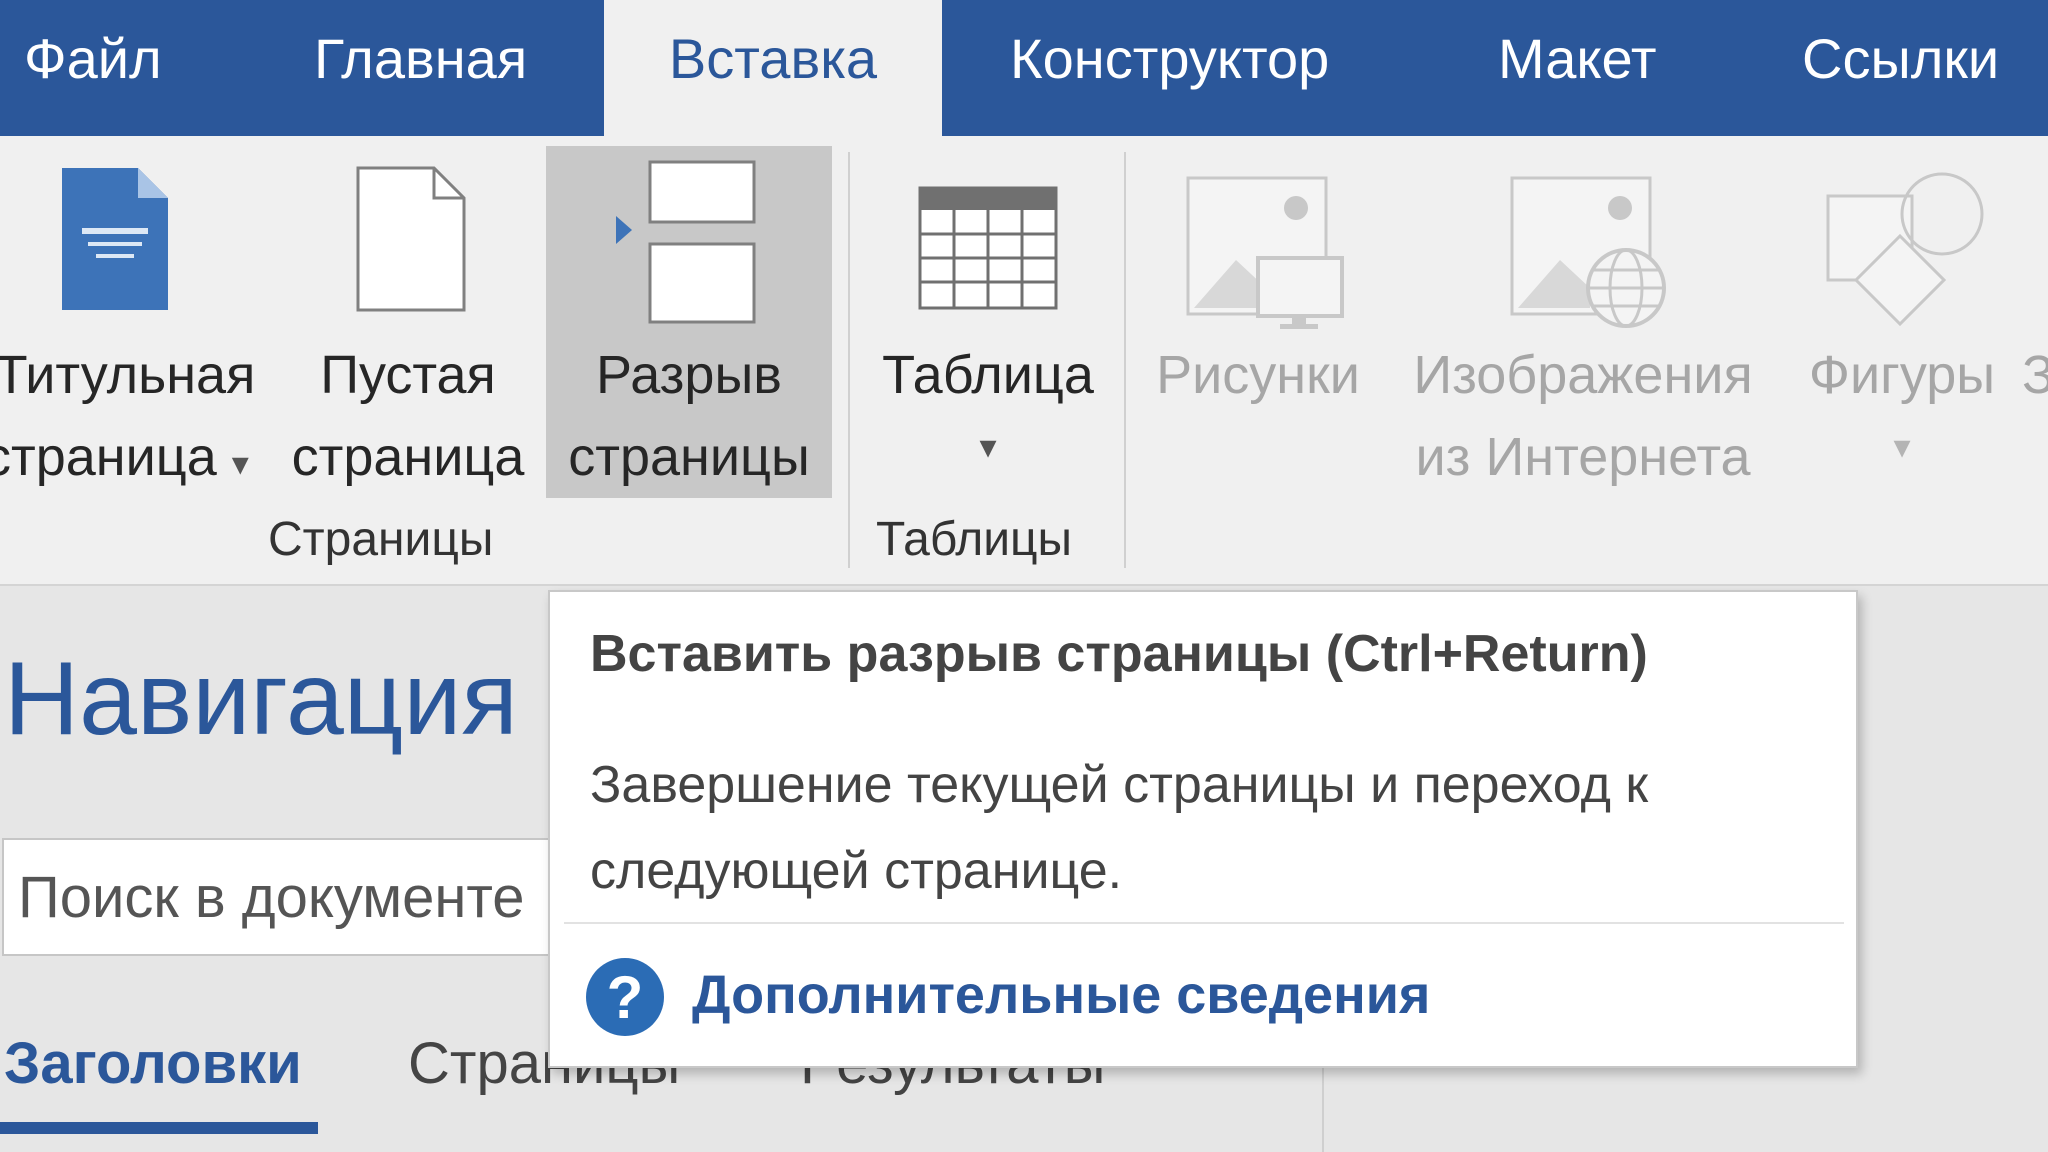 The height and width of the screenshot is (1152, 2048). Describe the element at coordinates (1119, 654) in the screenshot. I see `tooltip-title: Вставить разрыв страницы (Ctrl+Return)` at that location.